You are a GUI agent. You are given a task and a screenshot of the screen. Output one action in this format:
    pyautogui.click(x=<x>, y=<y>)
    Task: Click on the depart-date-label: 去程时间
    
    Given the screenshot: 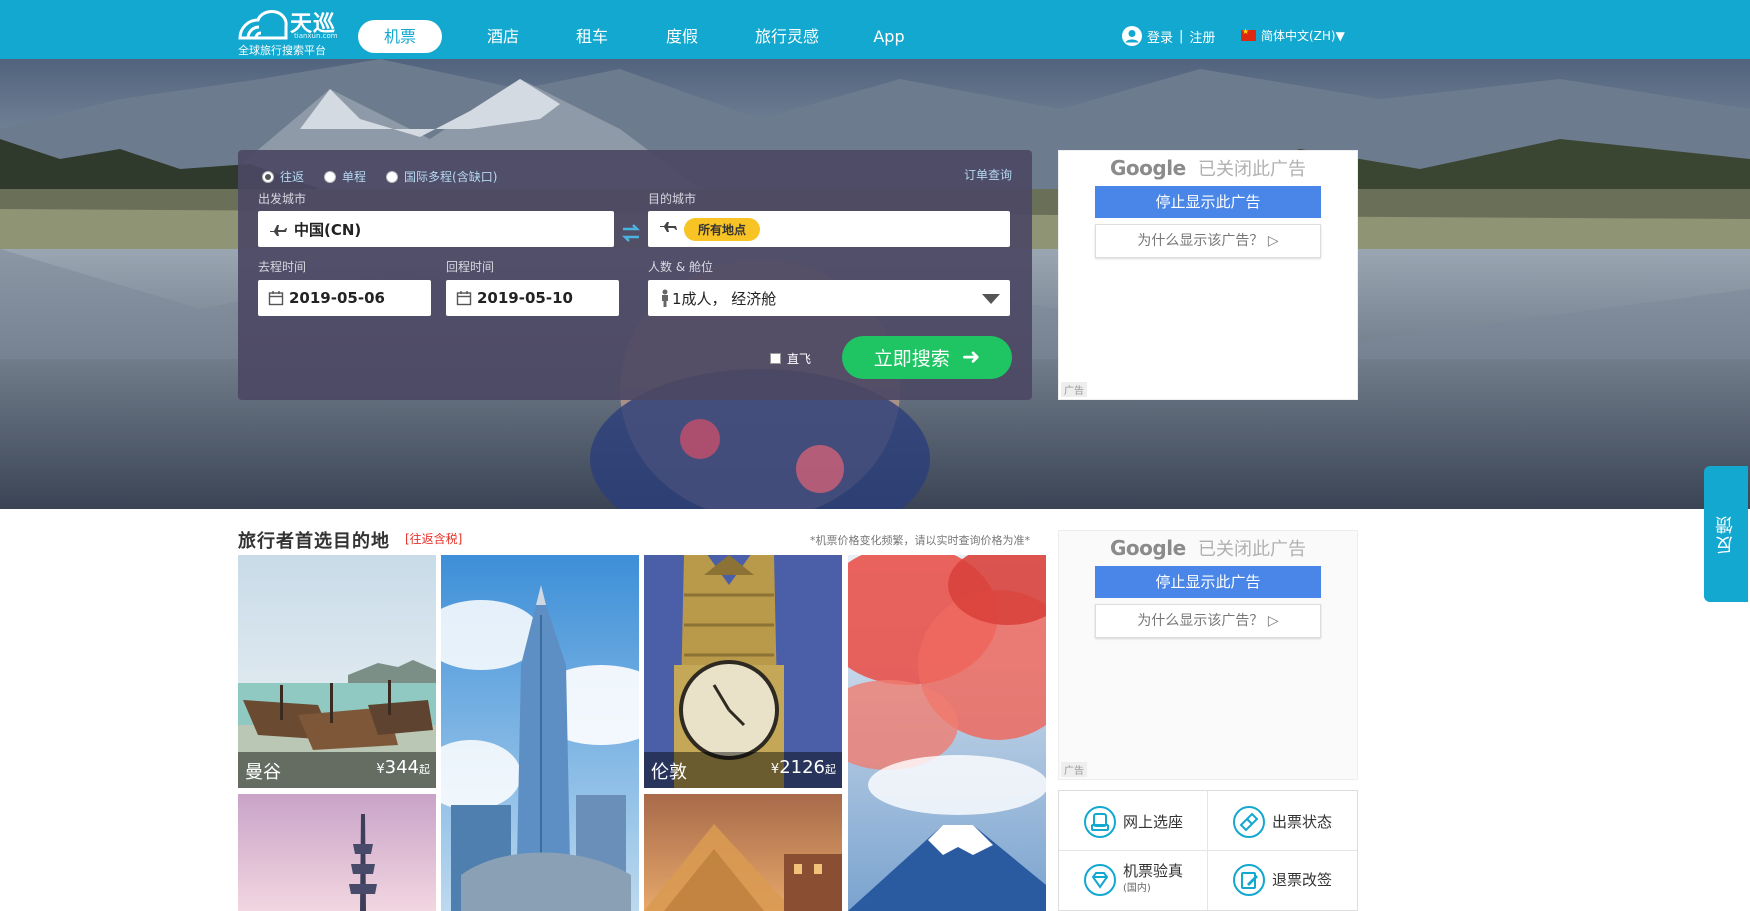 What is the action you would take?
    pyautogui.click(x=282, y=267)
    